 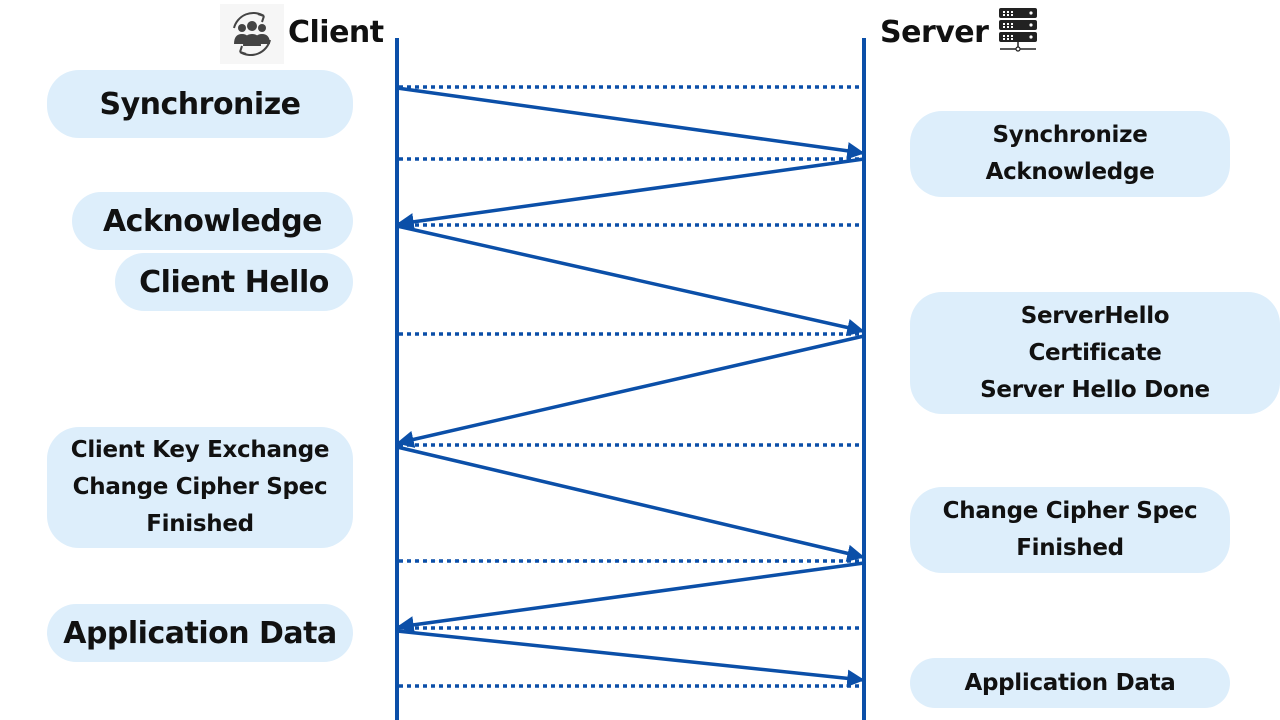 I want to click on label-line: Client Hello, so click(x=234, y=282).